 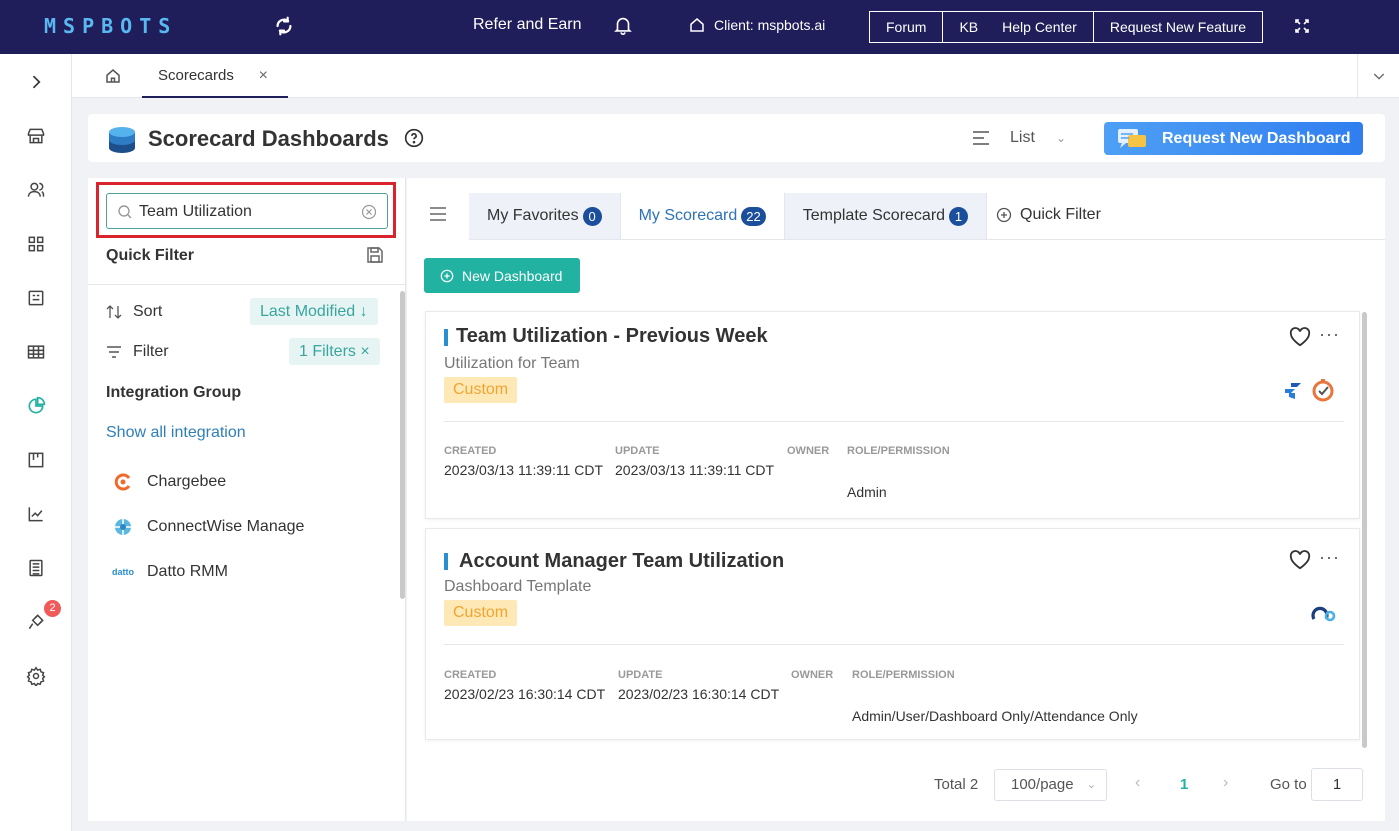 I want to click on card-title: Account Manager Team Utilization, so click(x=621, y=561).